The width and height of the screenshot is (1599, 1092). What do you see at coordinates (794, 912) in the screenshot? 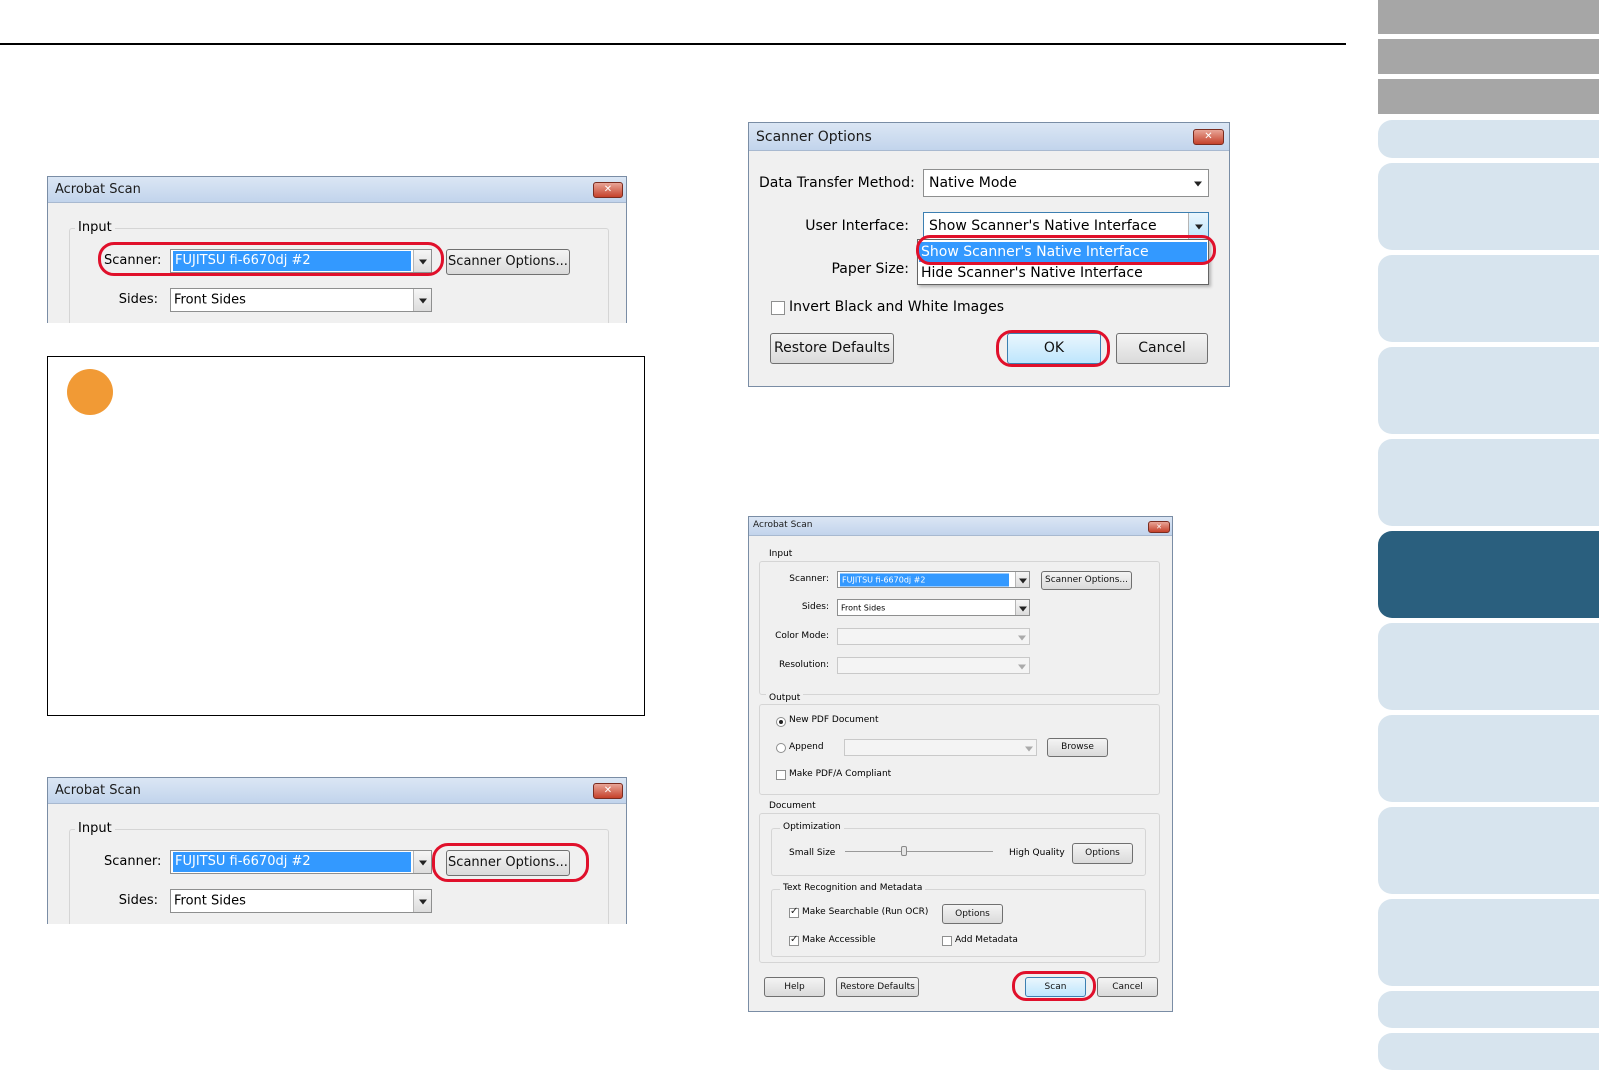
I see `make-searchable-checkbox` at bounding box center [794, 912].